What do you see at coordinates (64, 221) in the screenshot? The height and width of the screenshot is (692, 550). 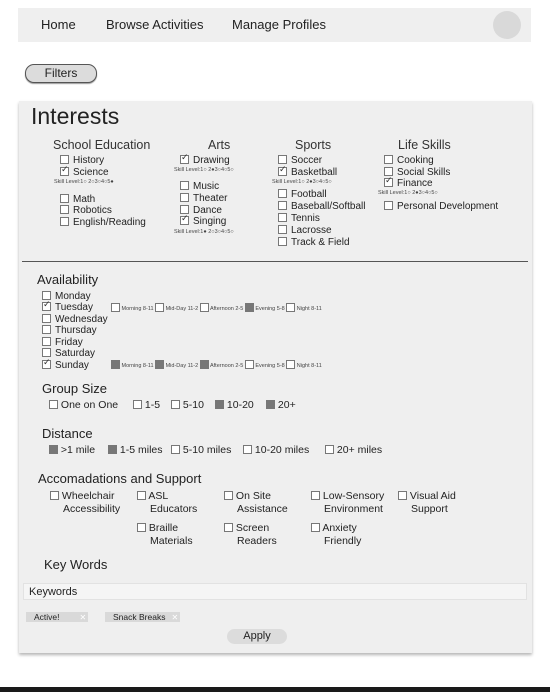 I see `english-reading-checkbox` at bounding box center [64, 221].